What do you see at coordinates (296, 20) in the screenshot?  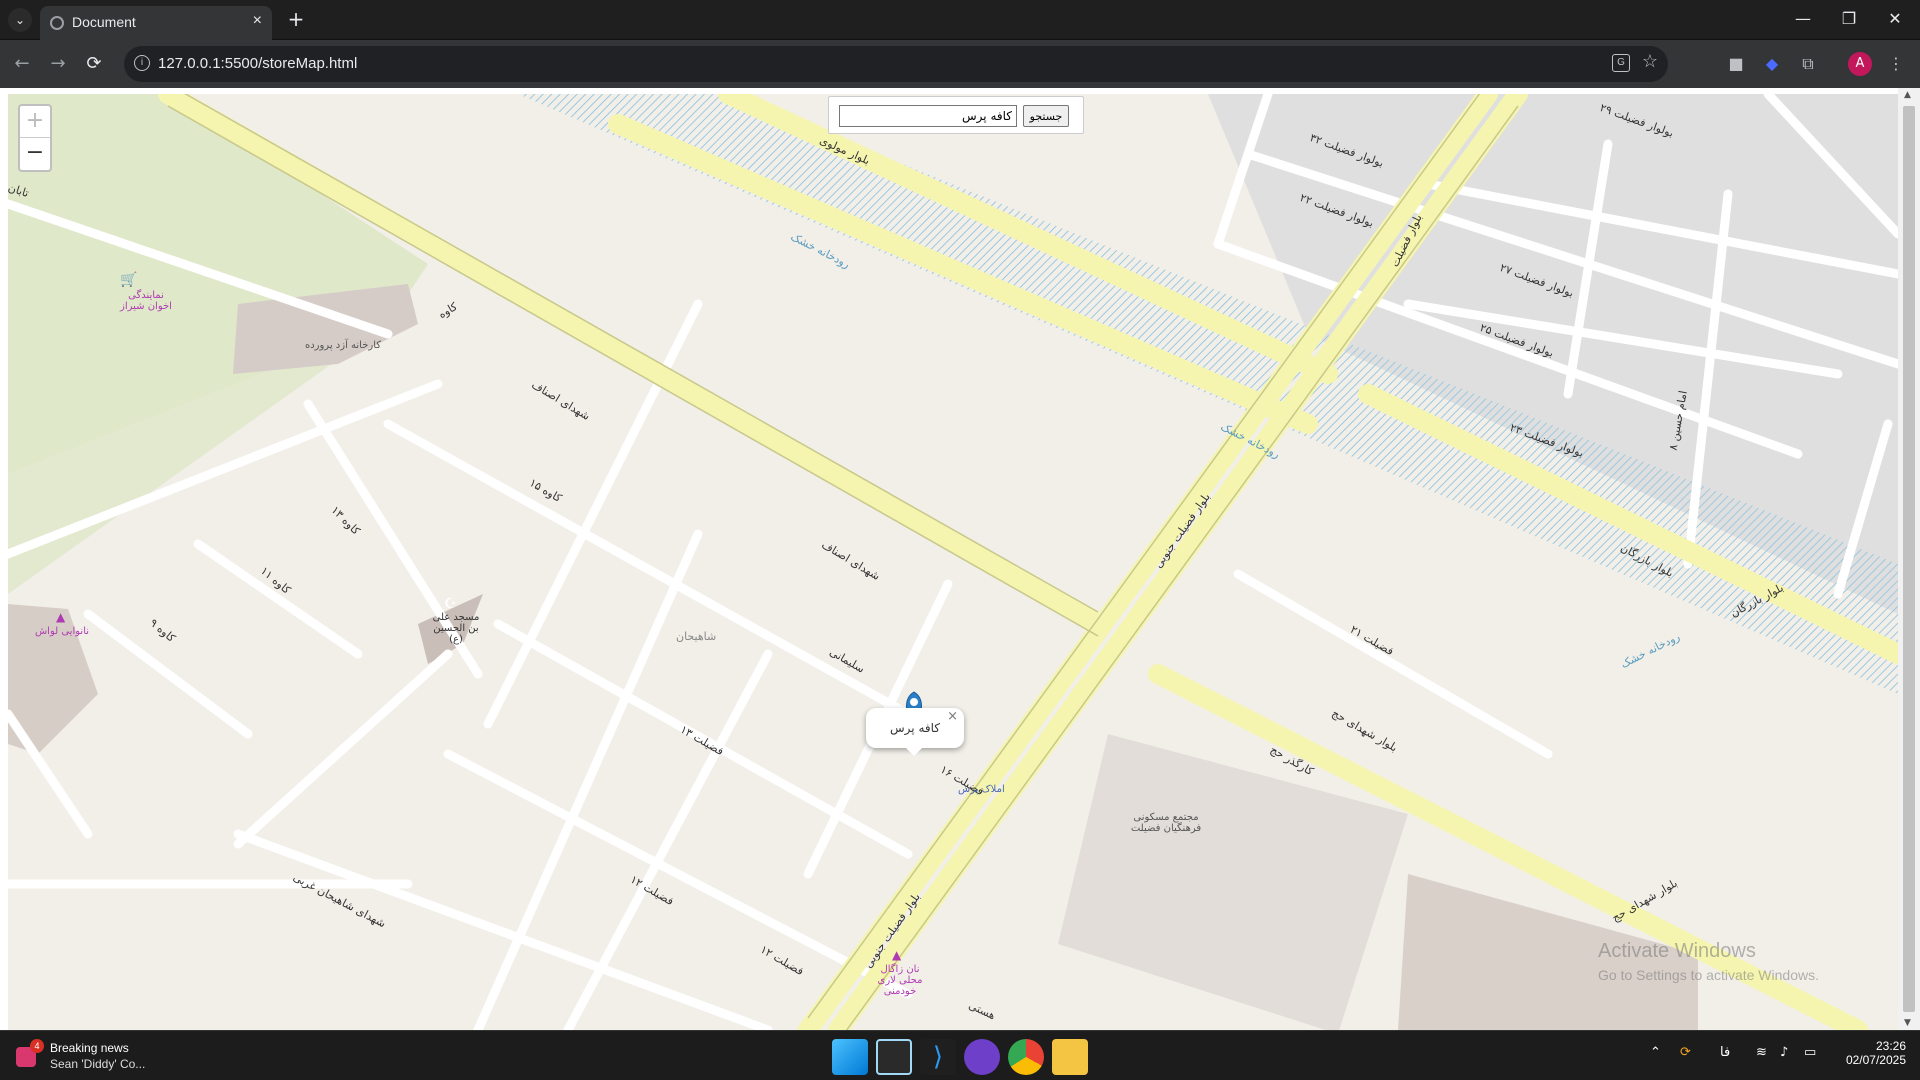 I see `new-tab-button: +` at bounding box center [296, 20].